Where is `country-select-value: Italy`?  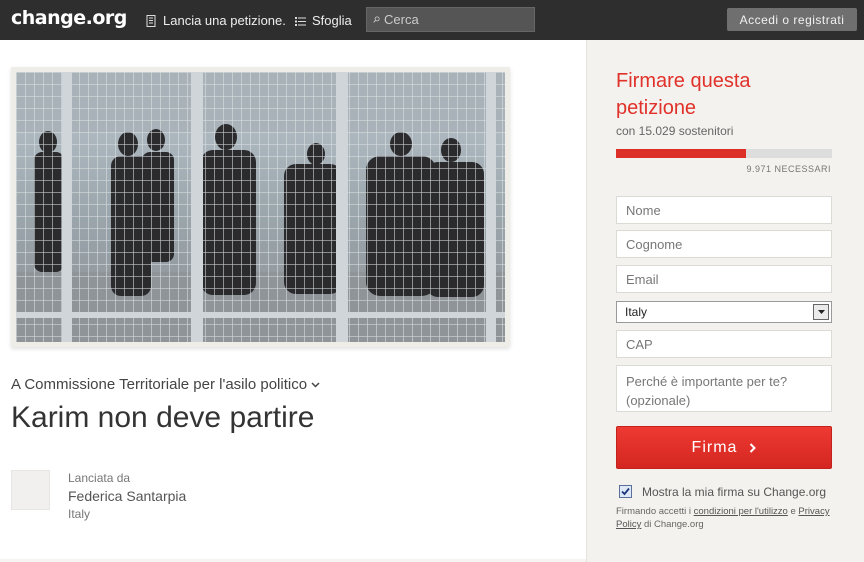
country-select-value: Italy is located at coordinates (636, 312).